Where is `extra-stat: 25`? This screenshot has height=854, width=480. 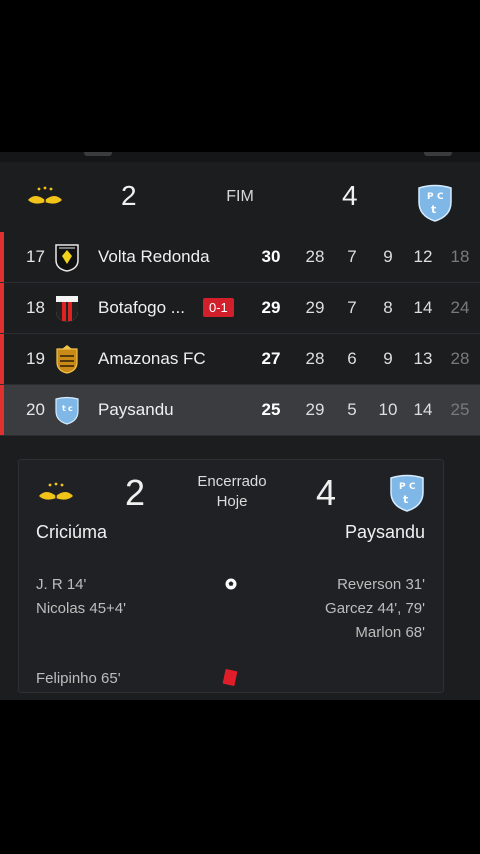 extra-stat: 25 is located at coordinates (460, 409).